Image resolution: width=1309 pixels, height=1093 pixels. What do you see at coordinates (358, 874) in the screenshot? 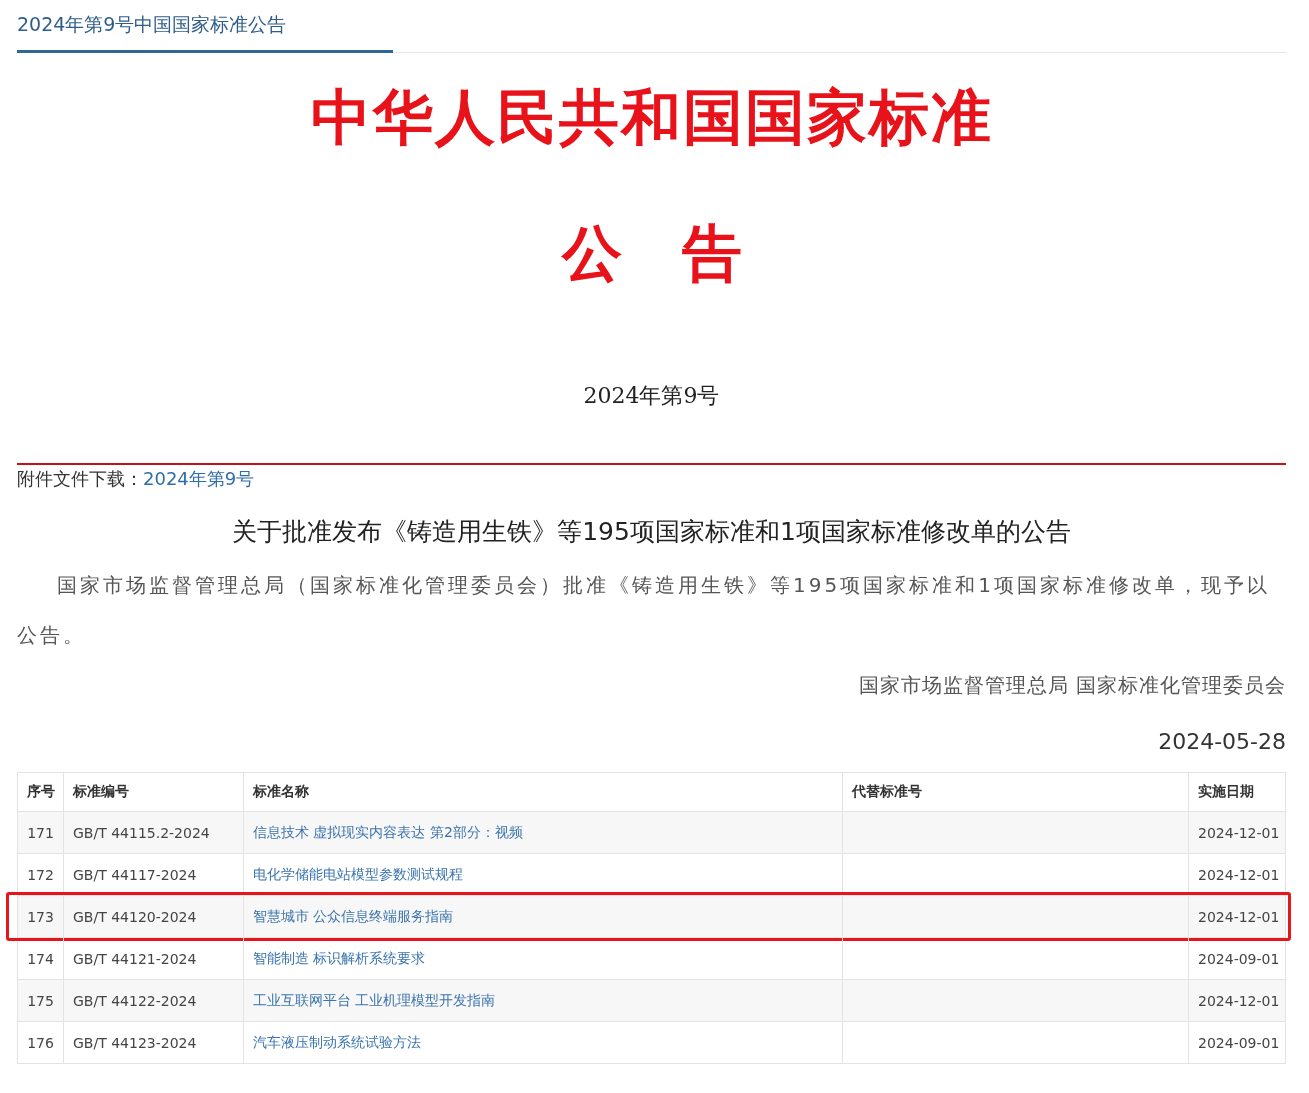
I see `standard-name-link: 电化学储能电站模型参数测试规程` at bounding box center [358, 874].